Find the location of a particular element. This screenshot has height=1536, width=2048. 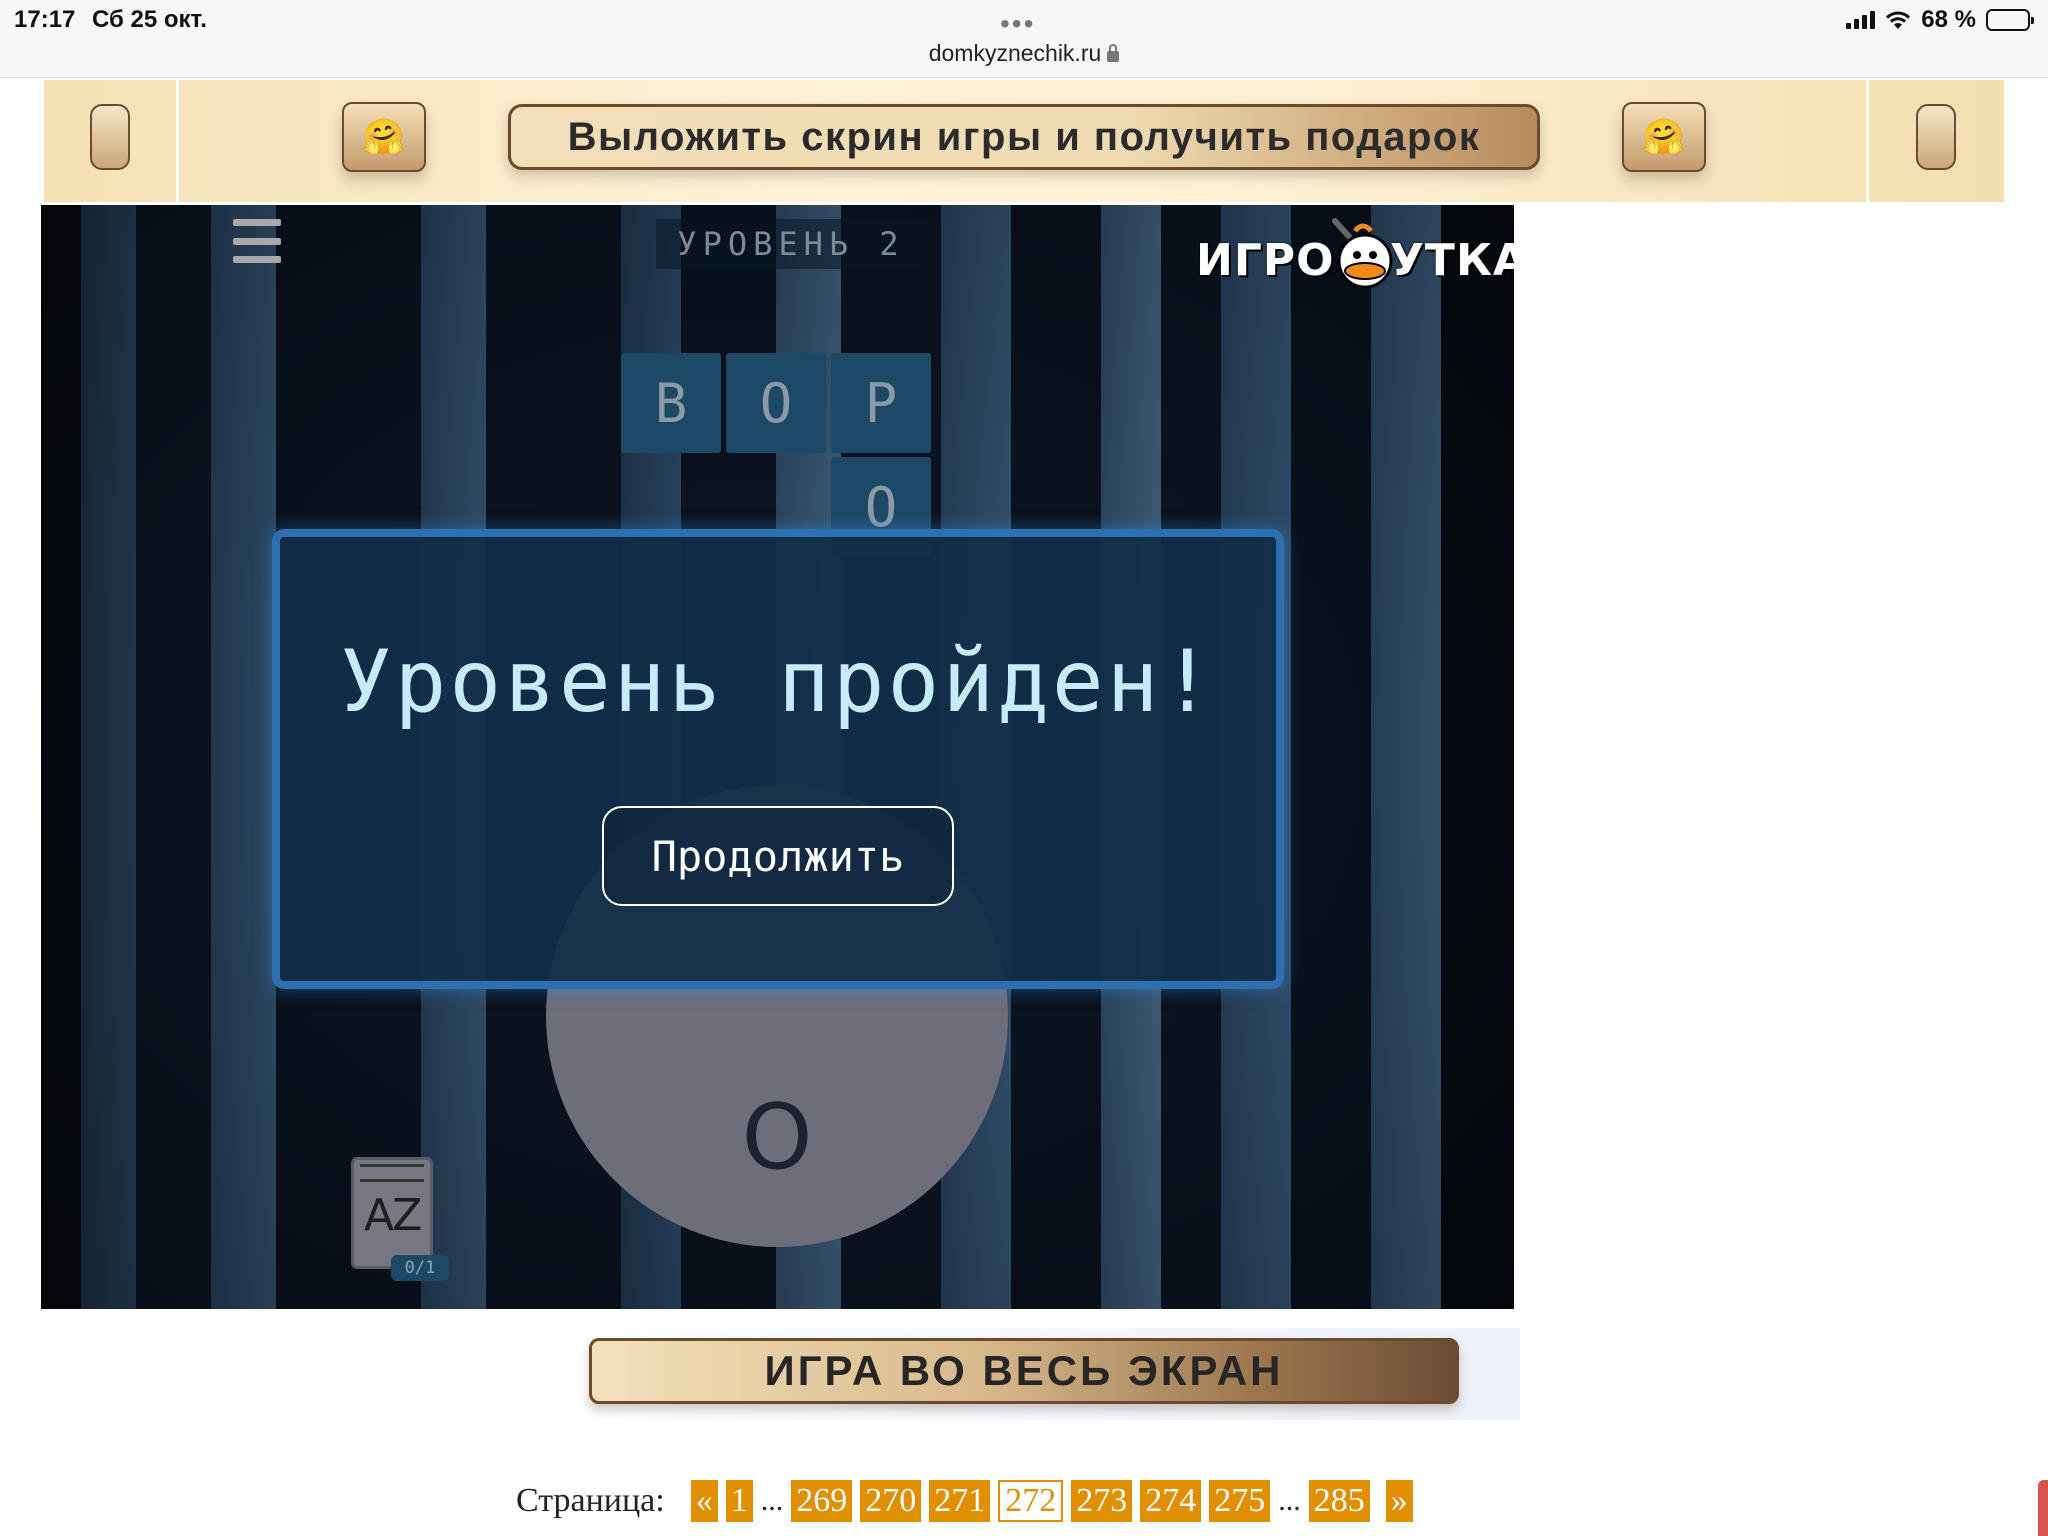

continue-button: Продолжить is located at coordinates (778, 856).